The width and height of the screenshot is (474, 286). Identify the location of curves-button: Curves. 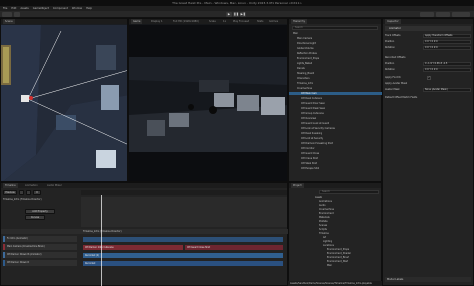
(35, 217).